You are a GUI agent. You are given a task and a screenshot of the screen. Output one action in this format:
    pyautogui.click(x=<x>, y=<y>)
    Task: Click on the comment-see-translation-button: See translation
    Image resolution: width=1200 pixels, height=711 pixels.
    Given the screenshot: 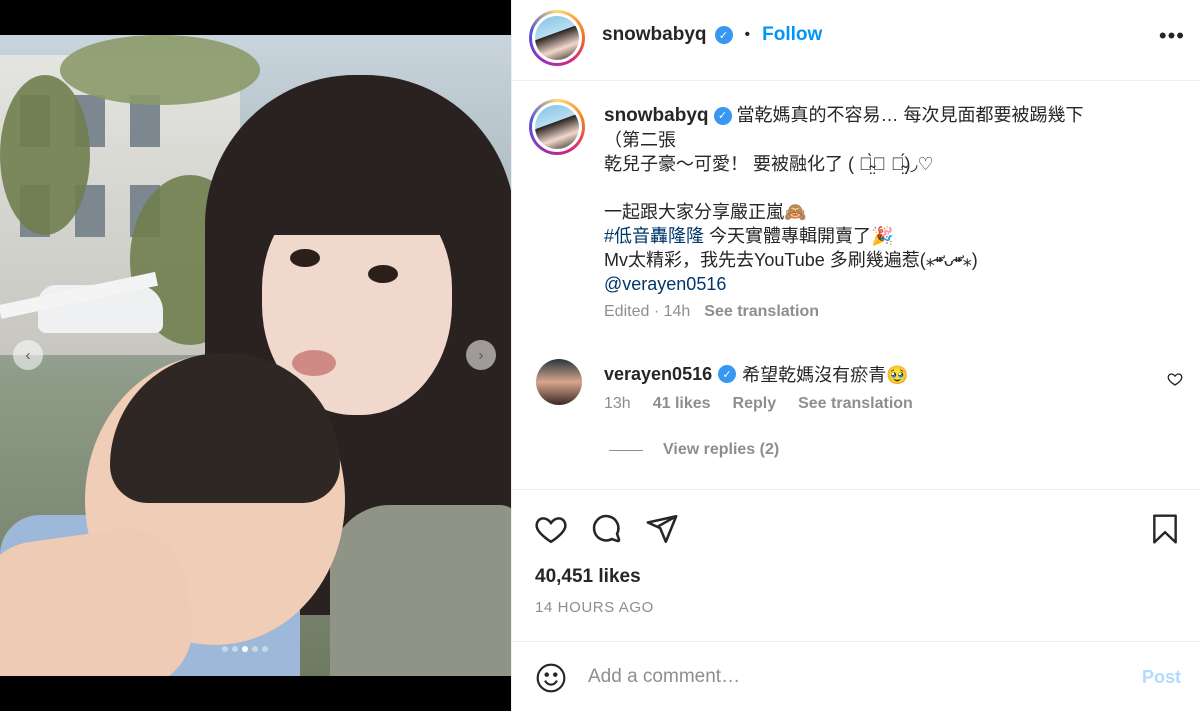 What is the action you would take?
    pyautogui.click(x=855, y=404)
    